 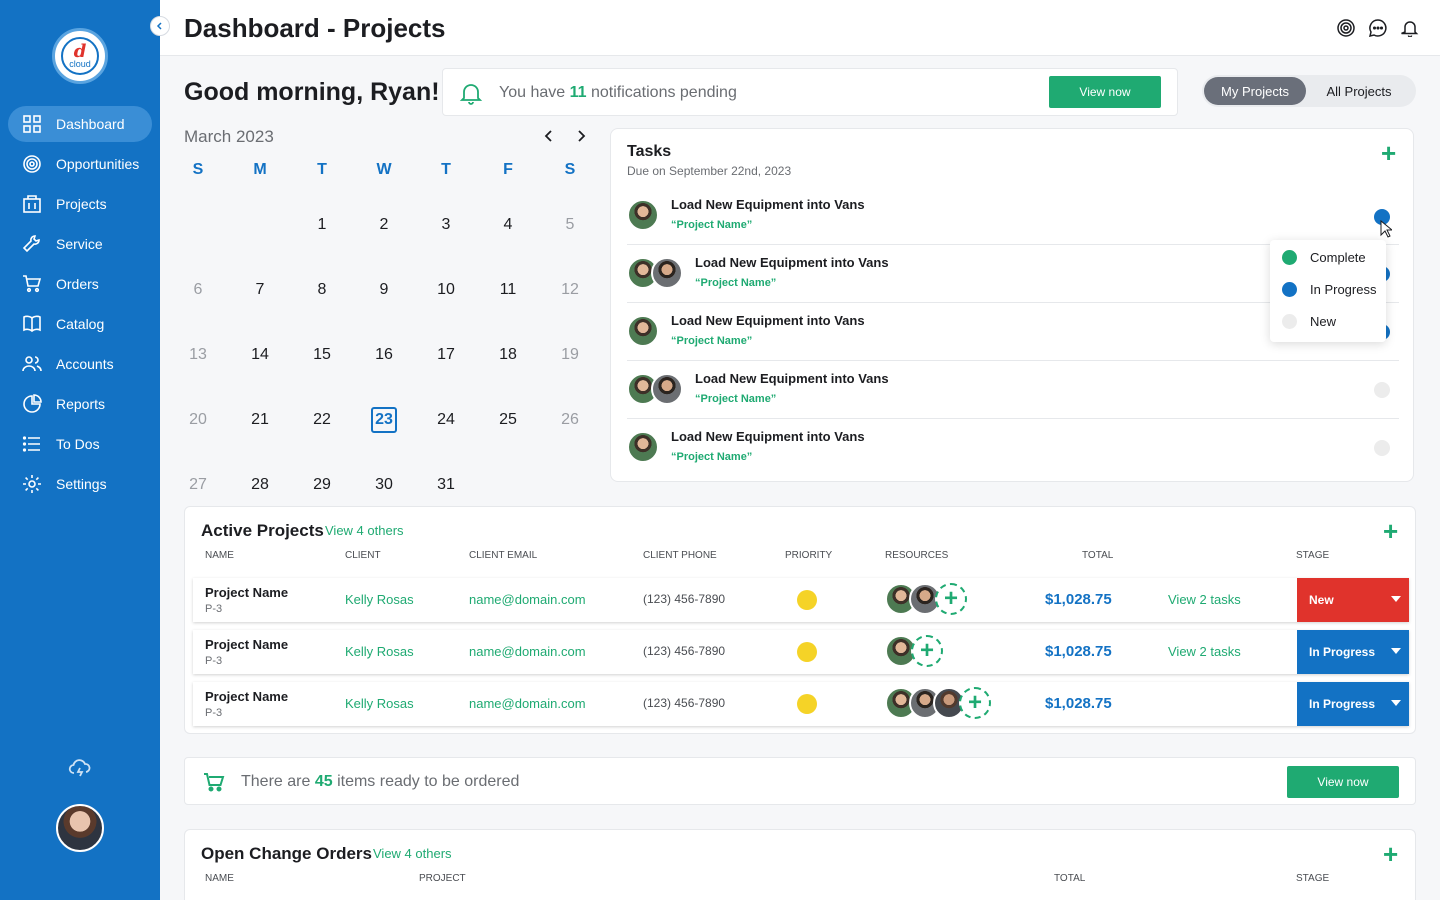 I want to click on calendar-day-number: 6, so click(x=198, y=289).